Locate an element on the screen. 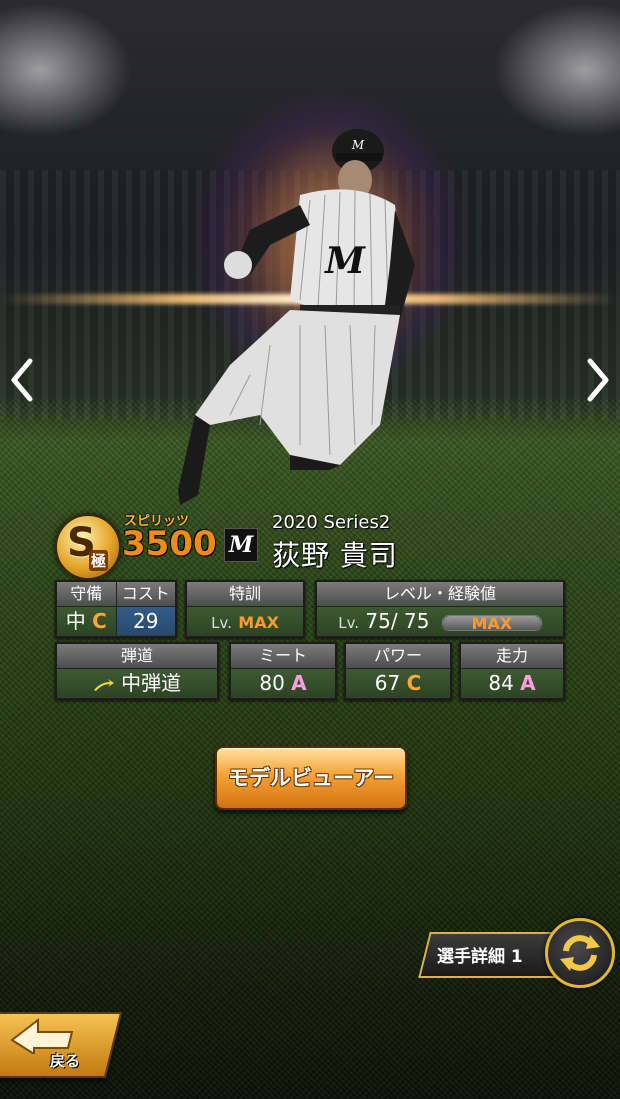  chevron-left-icon is located at coordinates (22, 380).